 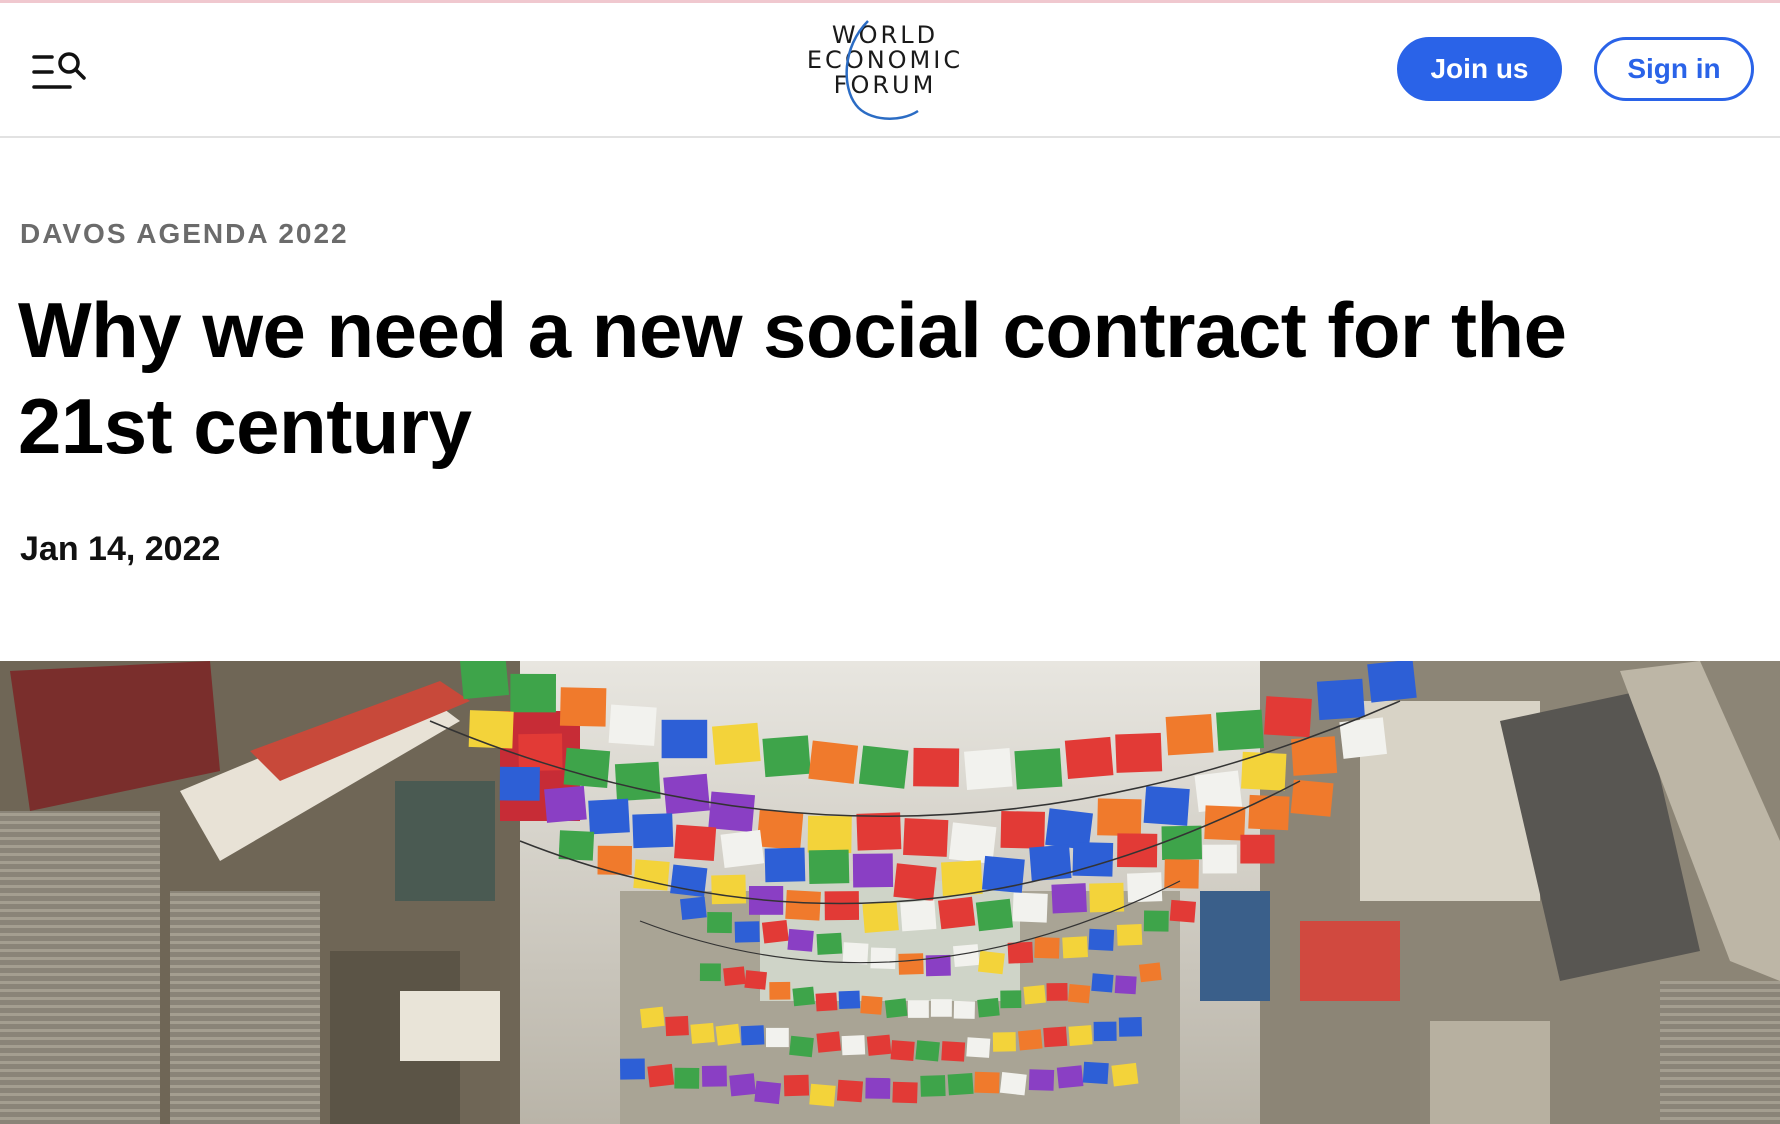 I want to click on wef-logo: WORLD ECONOMIC FORUM, so click(x=885, y=71).